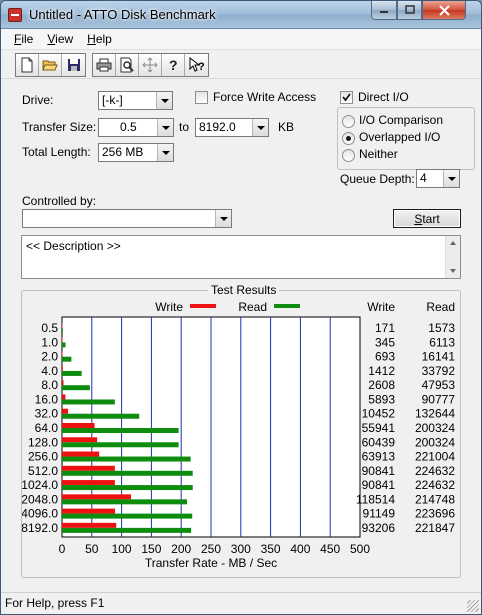 The height and width of the screenshot is (615, 482). What do you see at coordinates (348, 138) in the screenshot?
I see `overlapped-io-radio` at bounding box center [348, 138].